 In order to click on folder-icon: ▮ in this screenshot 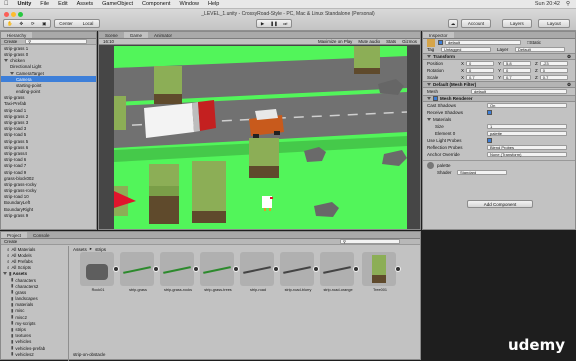, I will do `click(12, 304)`.